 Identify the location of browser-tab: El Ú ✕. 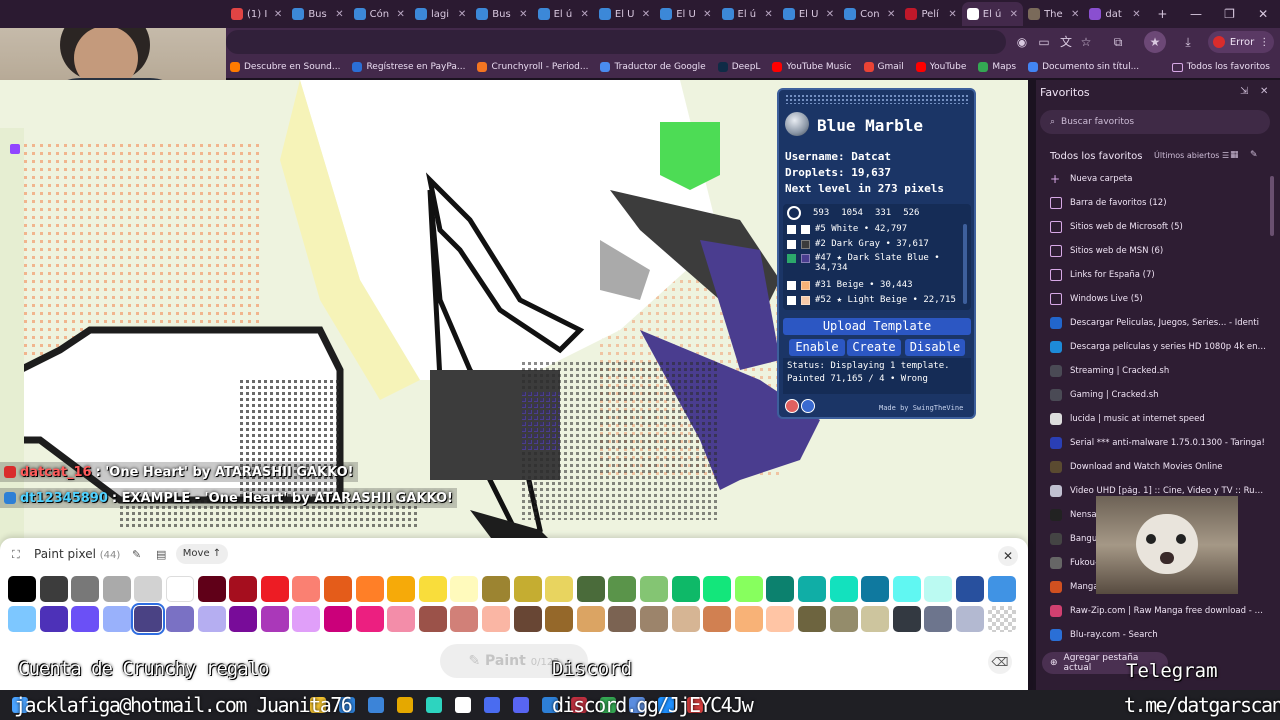
(624, 14).